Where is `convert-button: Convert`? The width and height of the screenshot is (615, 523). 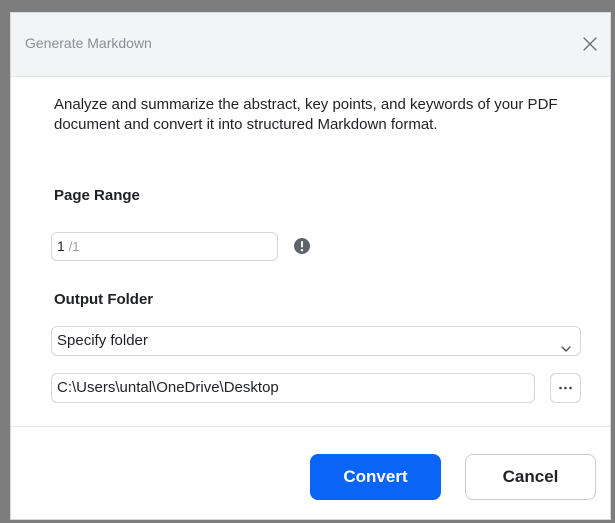
convert-button: Convert is located at coordinates (375, 477).